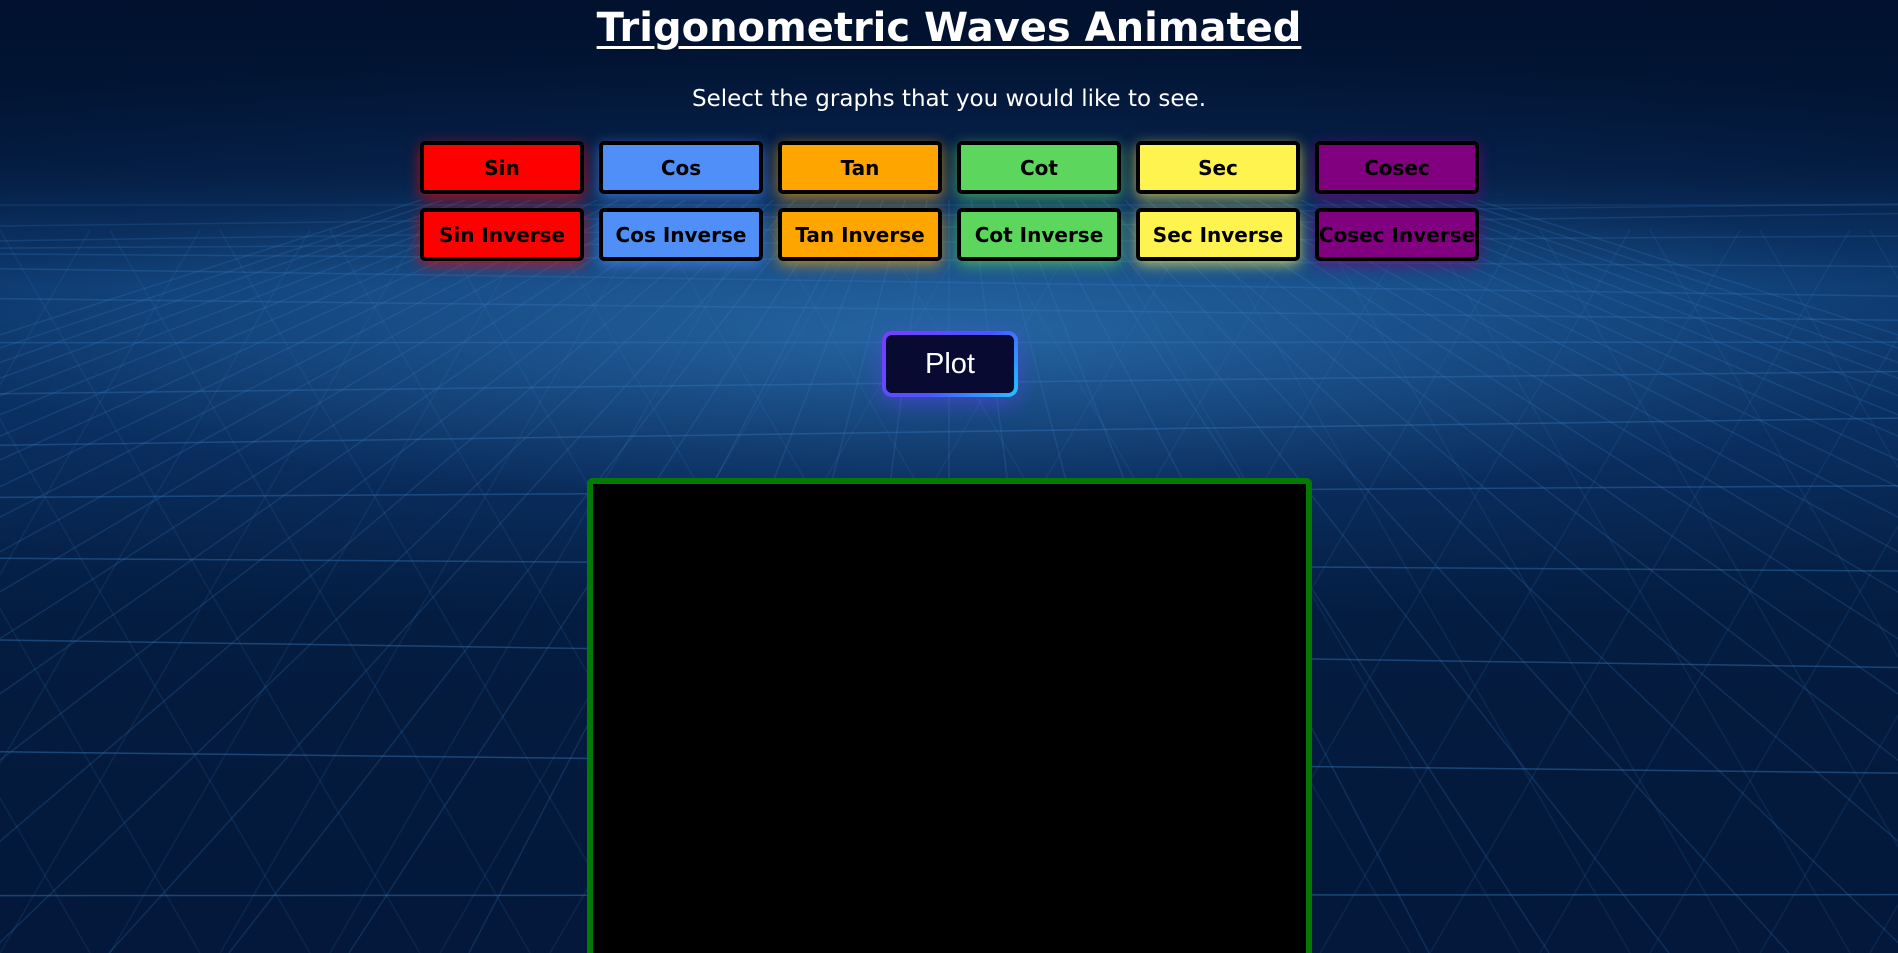  Describe the element at coordinates (1039, 167) in the screenshot. I see `cot-button: Cot` at that location.